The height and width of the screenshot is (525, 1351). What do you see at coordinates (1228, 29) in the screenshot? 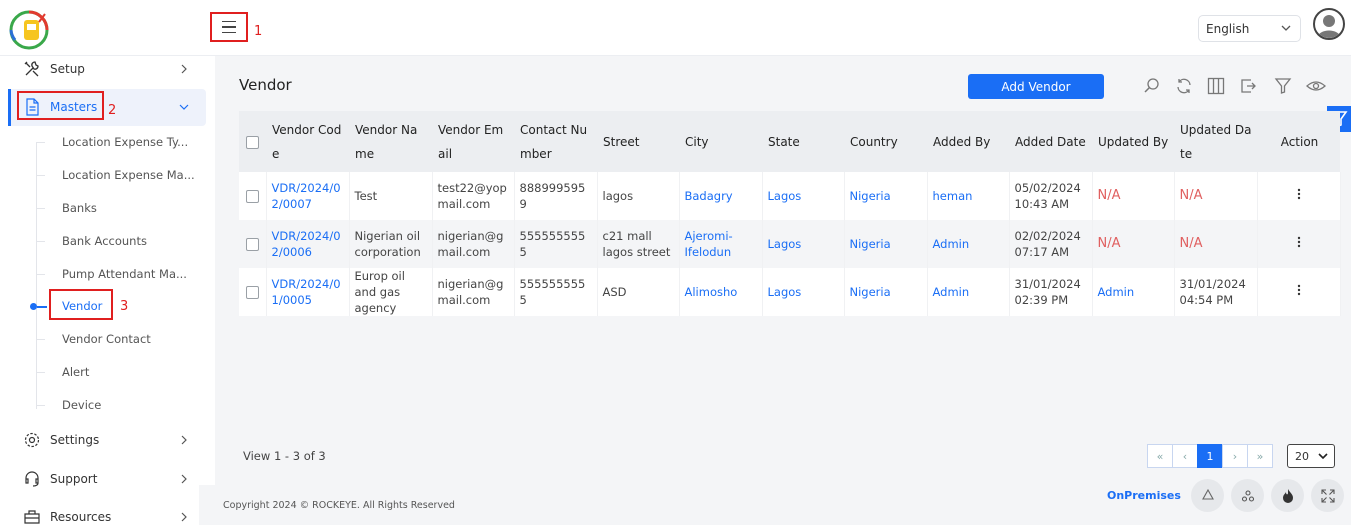
I see `language-value: English` at bounding box center [1228, 29].